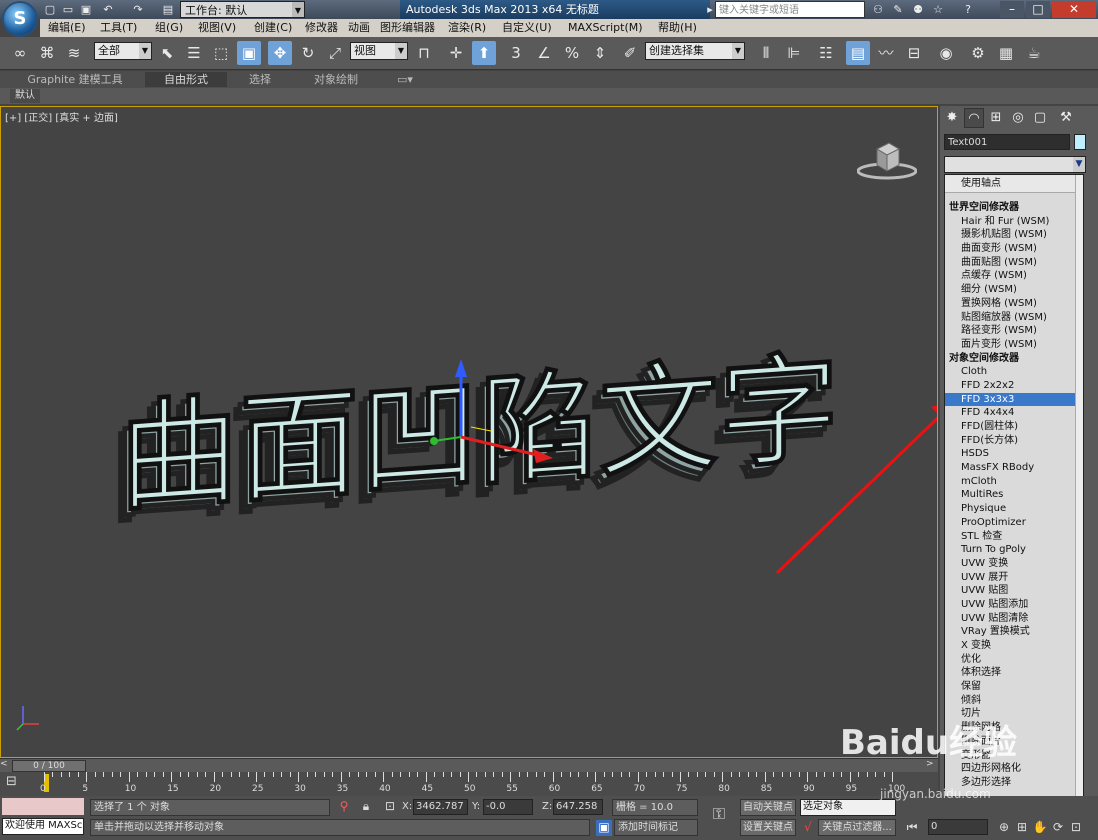  I want to click on selection-lock-icon: 🔒︎, so click(366, 807).